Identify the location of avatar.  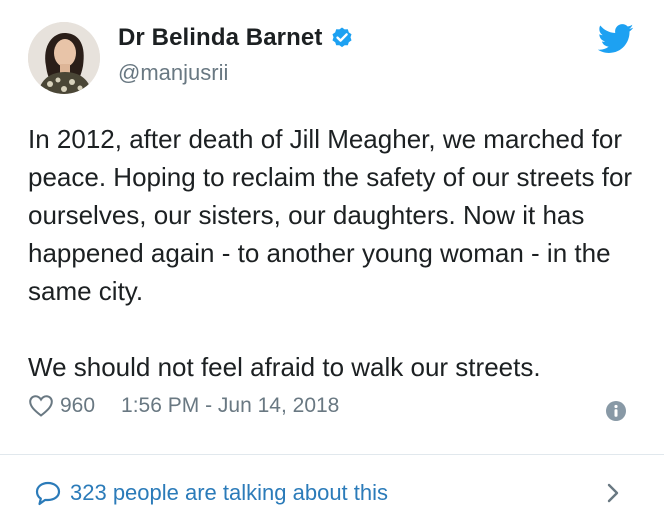
(64, 58).